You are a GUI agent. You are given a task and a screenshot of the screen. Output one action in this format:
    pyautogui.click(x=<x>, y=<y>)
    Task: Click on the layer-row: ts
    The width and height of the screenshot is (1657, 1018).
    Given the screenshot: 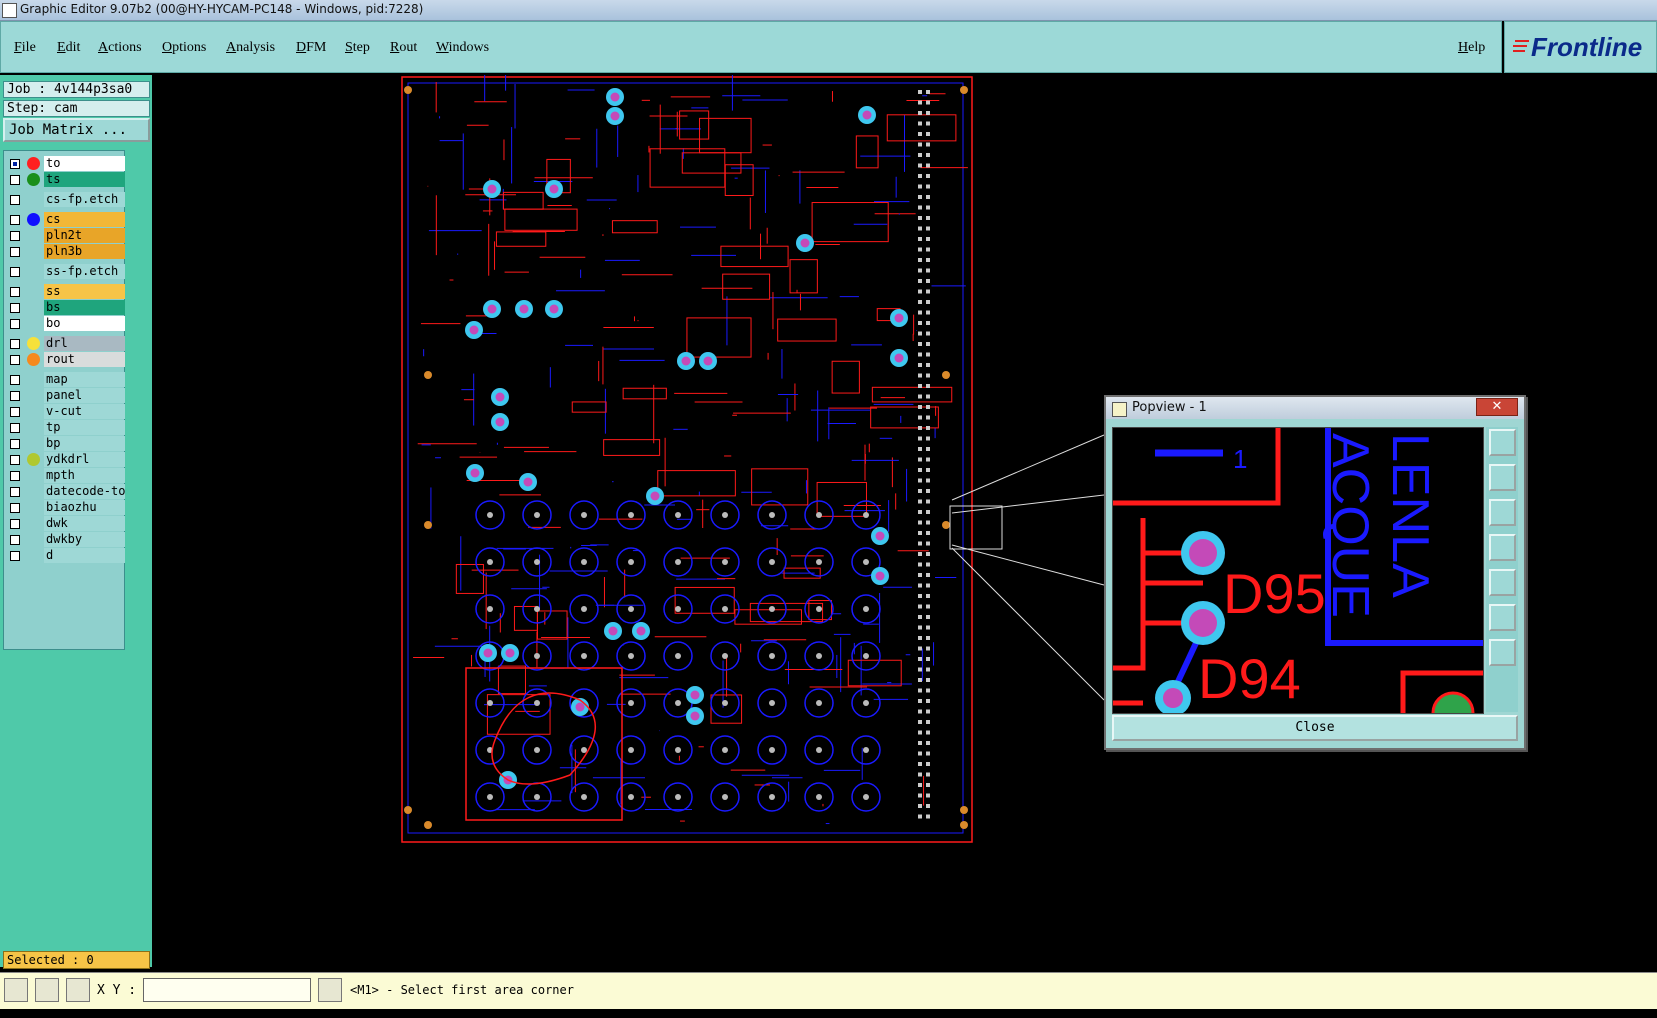 What is the action you would take?
    pyautogui.click(x=66, y=180)
    